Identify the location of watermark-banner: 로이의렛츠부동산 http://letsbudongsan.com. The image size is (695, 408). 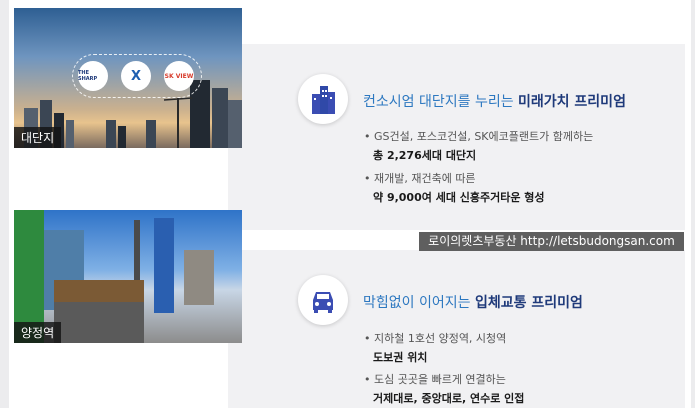
(551, 241).